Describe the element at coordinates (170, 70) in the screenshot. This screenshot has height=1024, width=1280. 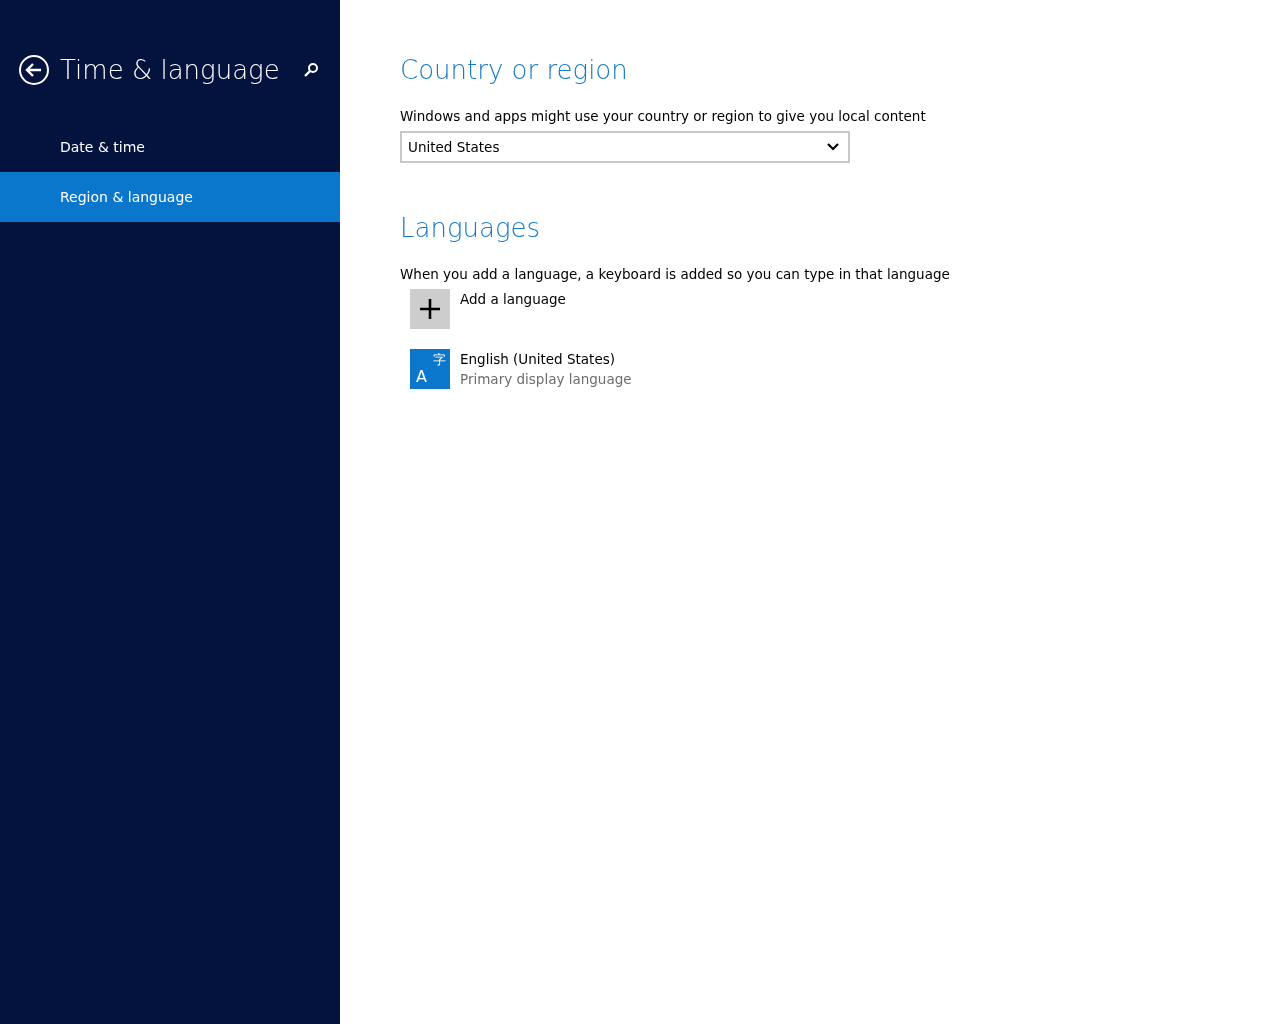
I see `page-title: Time & language` at that location.